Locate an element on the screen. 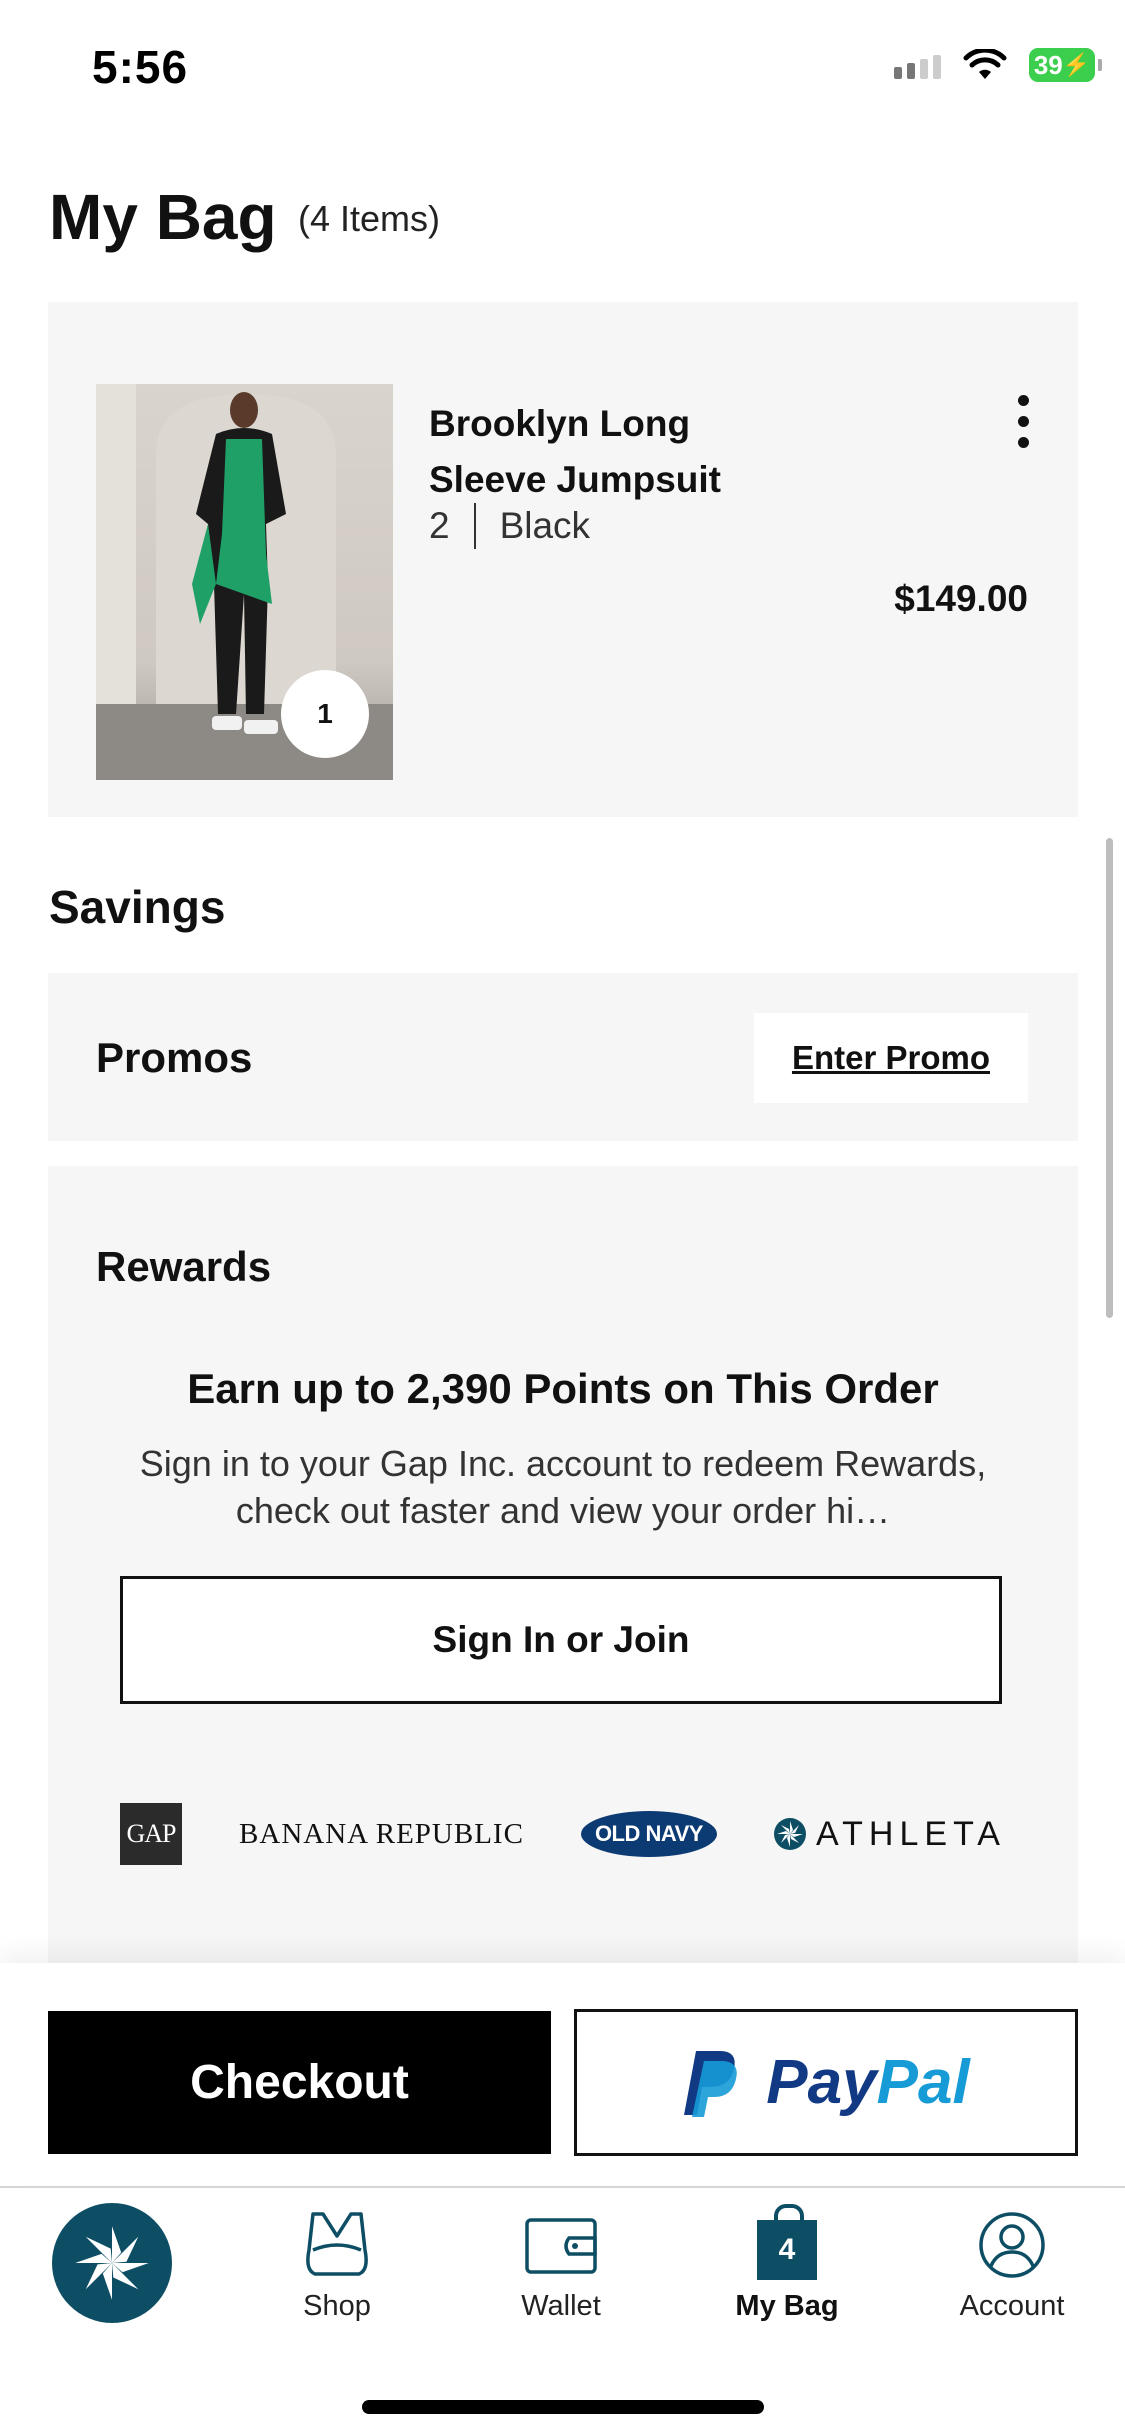 The width and height of the screenshot is (1125, 2436). athleta-logo: ATHLETA is located at coordinates (890, 1834).